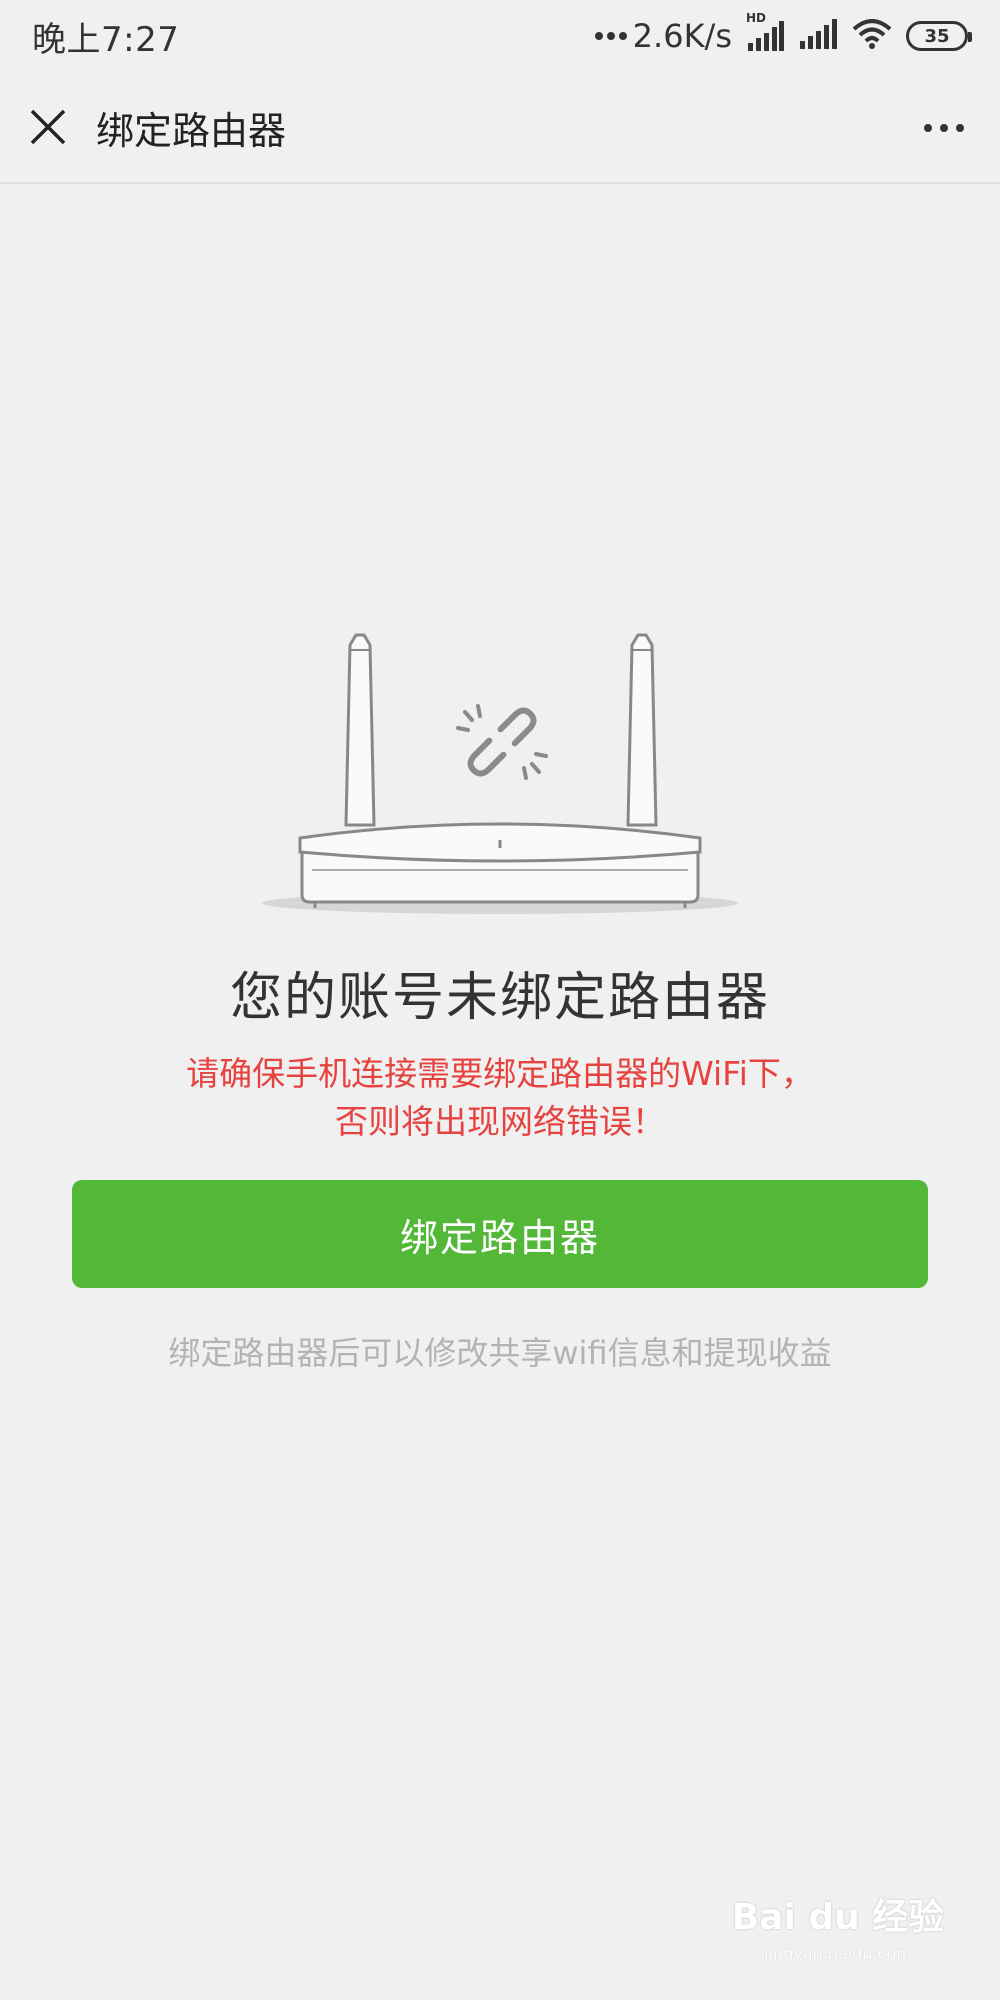 This screenshot has width=1000, height=2000. I want to click on baidu-jingyan-watermark: Bai du 经验 jingyan.baidu.com, so click(838, 1933).